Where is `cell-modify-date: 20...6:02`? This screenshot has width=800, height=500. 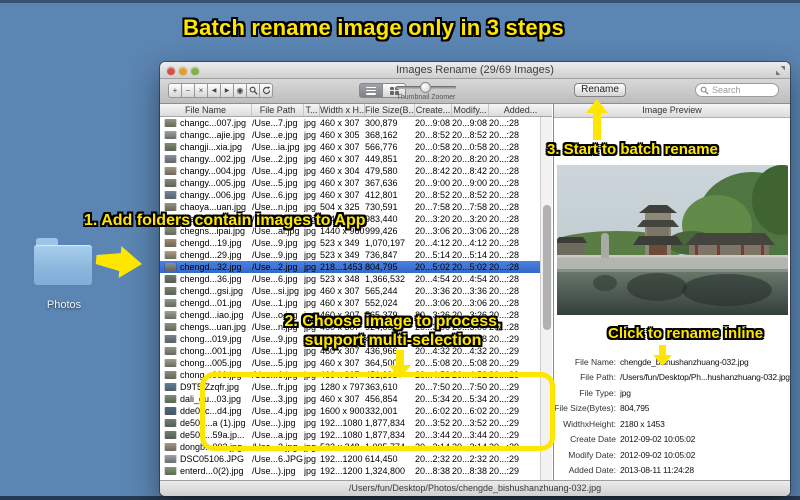
cell-modify-date: 20...6:02 is located at coordinates (470, 411).